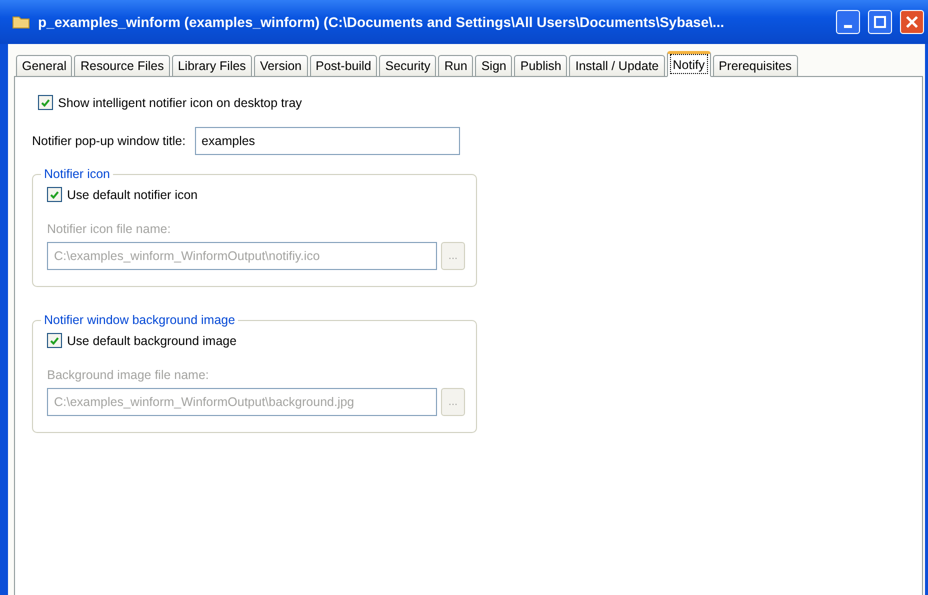 The height and width of the screenshot is (595, 928). What do you see at coordinates (456, 66) in the screenshot?
I see `tab: Run` at bounding box center [456, 66].